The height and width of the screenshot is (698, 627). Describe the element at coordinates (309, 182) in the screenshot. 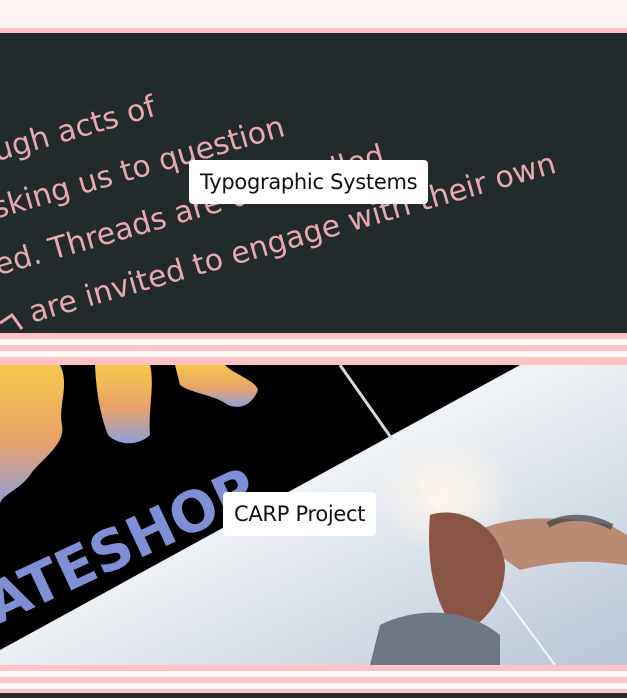

I see `project-title-typographic-systems: Typographic Systems` at that location.